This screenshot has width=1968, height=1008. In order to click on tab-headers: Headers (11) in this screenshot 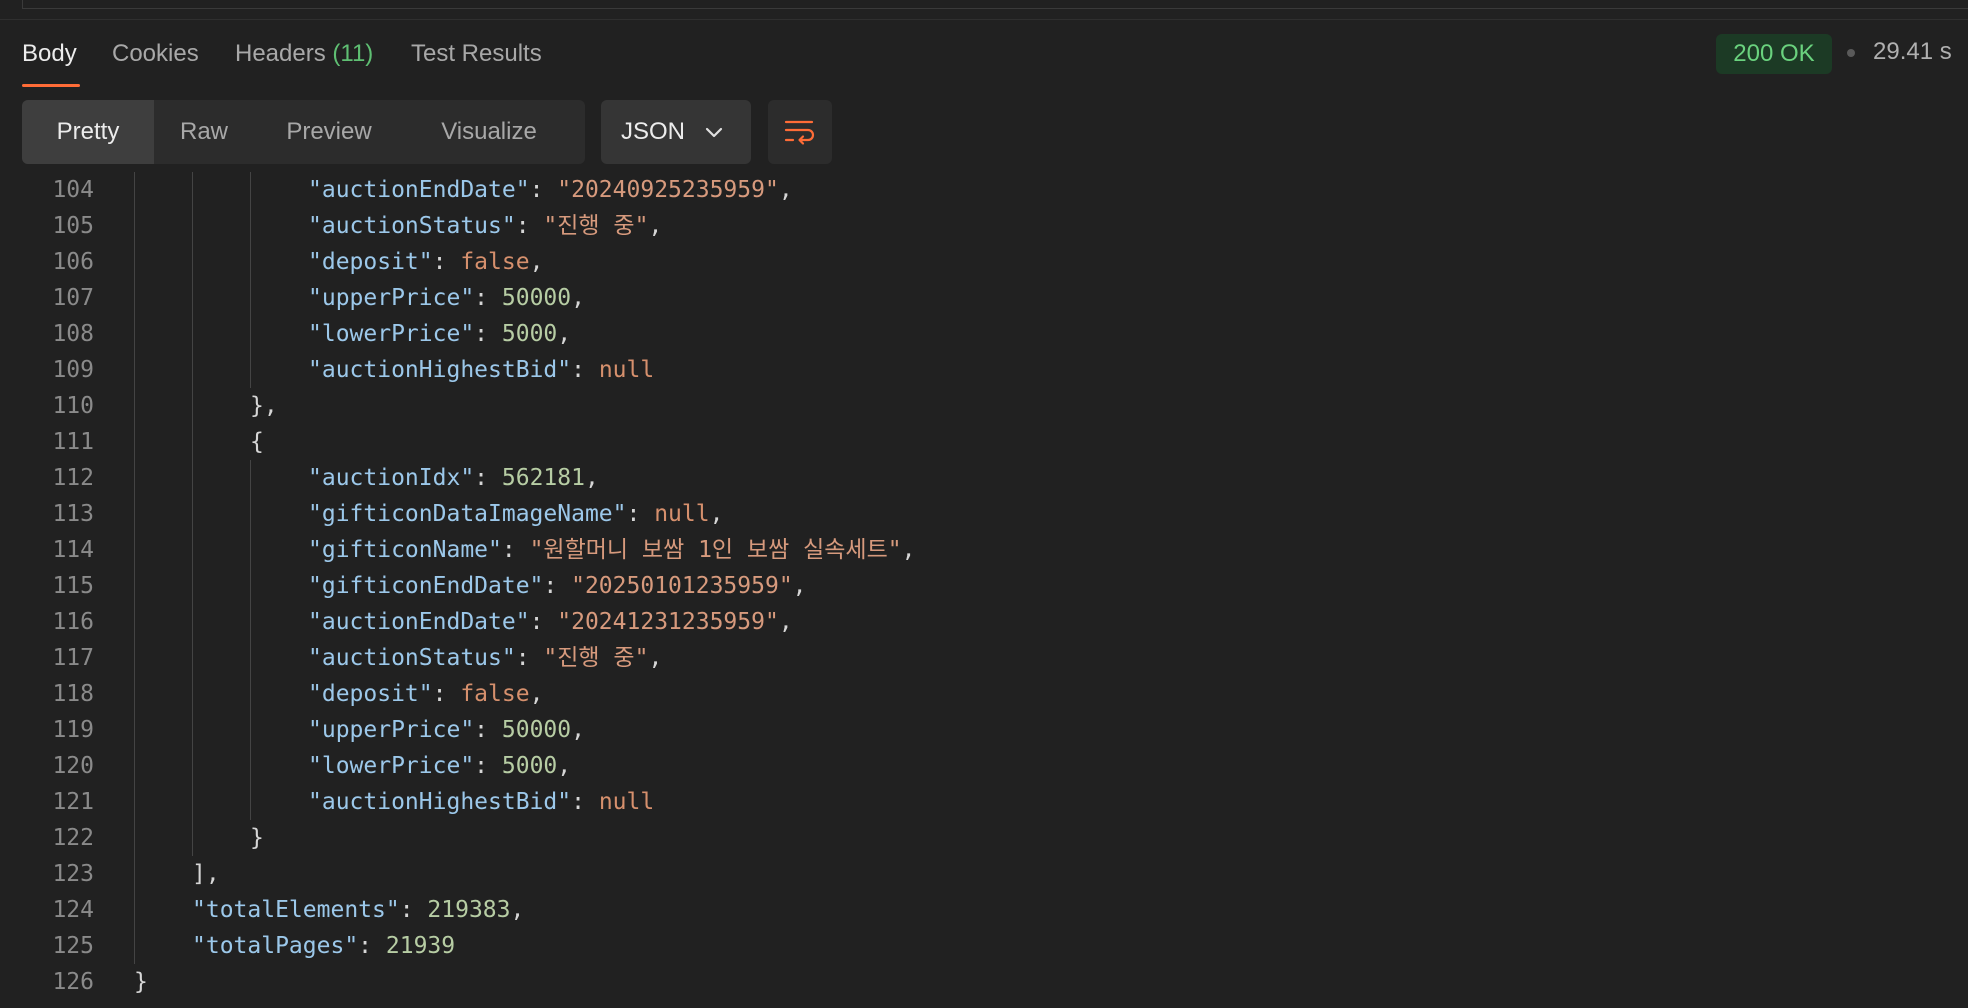, I will do `click(304, 54)`.